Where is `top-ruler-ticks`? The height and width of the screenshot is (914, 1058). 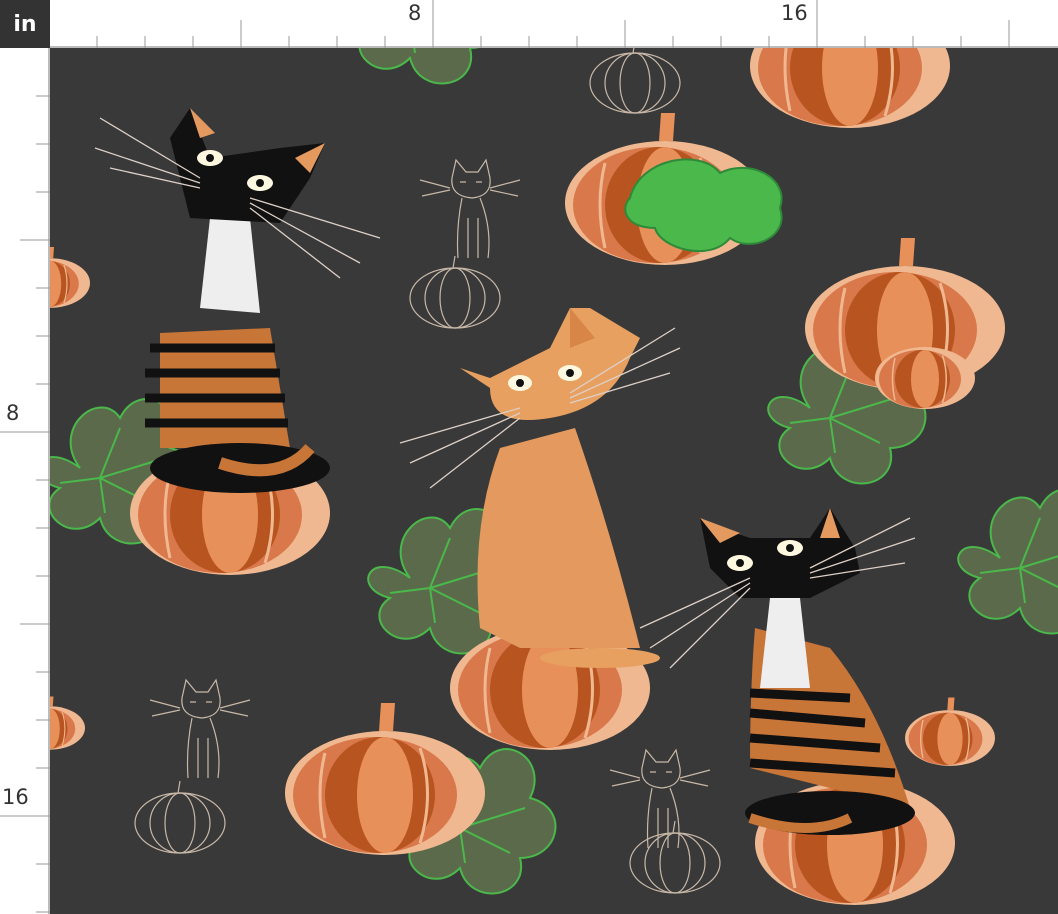 top-ruler-ticks is located at coordinates (553, 24).